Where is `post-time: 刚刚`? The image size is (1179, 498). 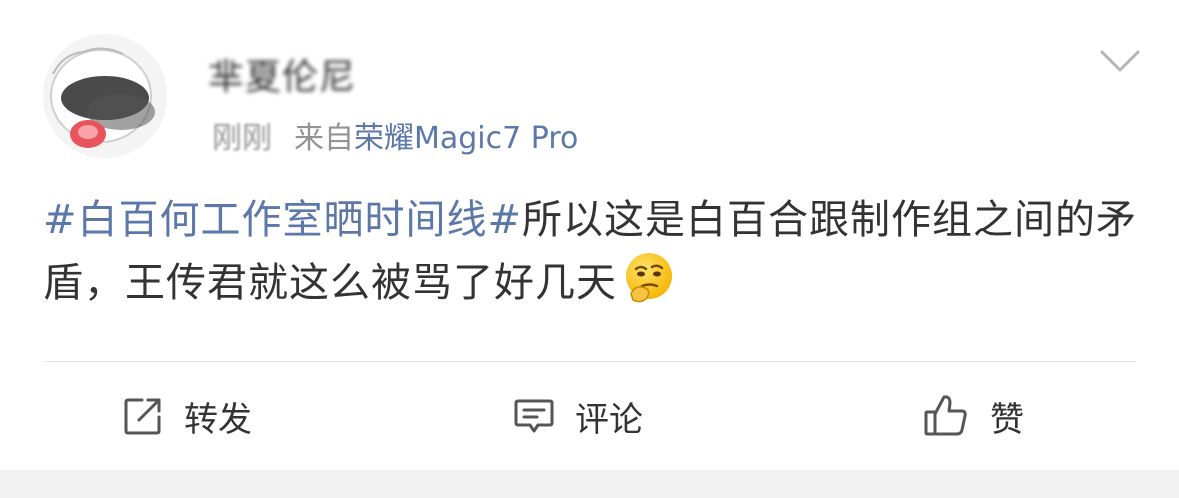 post-time: 刚刚 is located at coordinates (242, 138).